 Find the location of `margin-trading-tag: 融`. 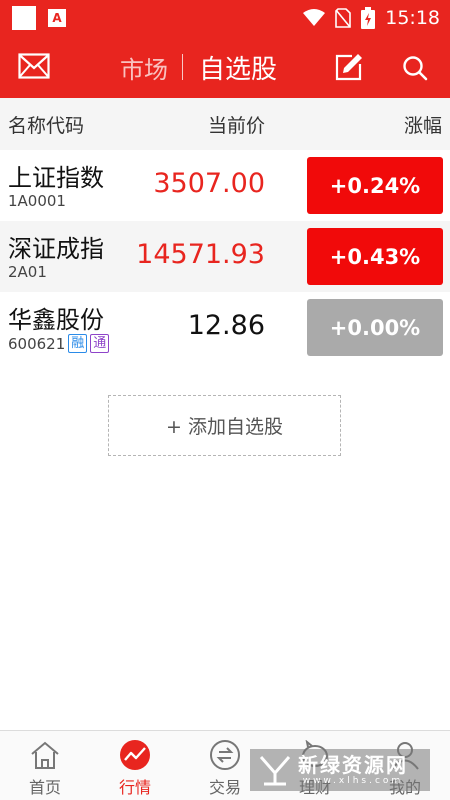

margin-trading-tag: 融 is located at coordinates (78, 343).